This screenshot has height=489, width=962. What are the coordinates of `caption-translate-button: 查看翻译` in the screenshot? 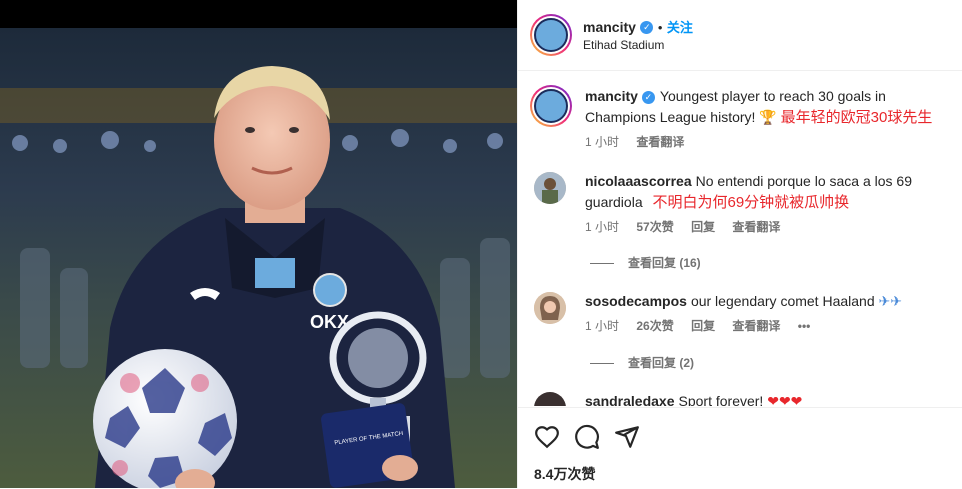 It's located at (660, 142).